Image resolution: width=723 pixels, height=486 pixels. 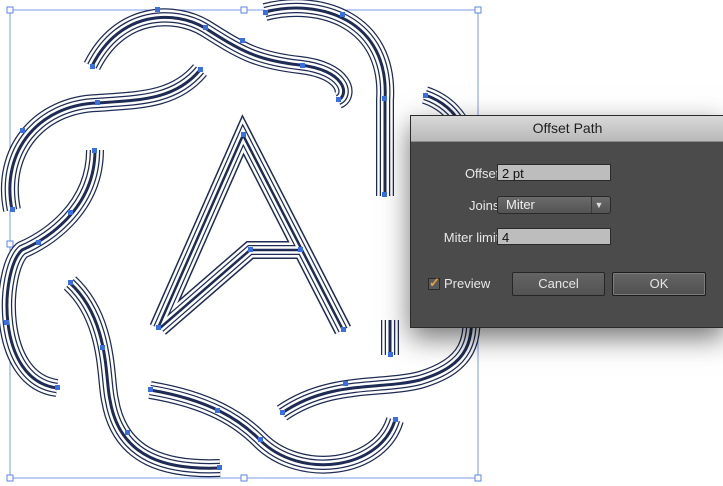 What do you see at coordinates (567, 129) in the screenshot?
I see `dialog-title: Offset Path` at bounding box center [567, 129].